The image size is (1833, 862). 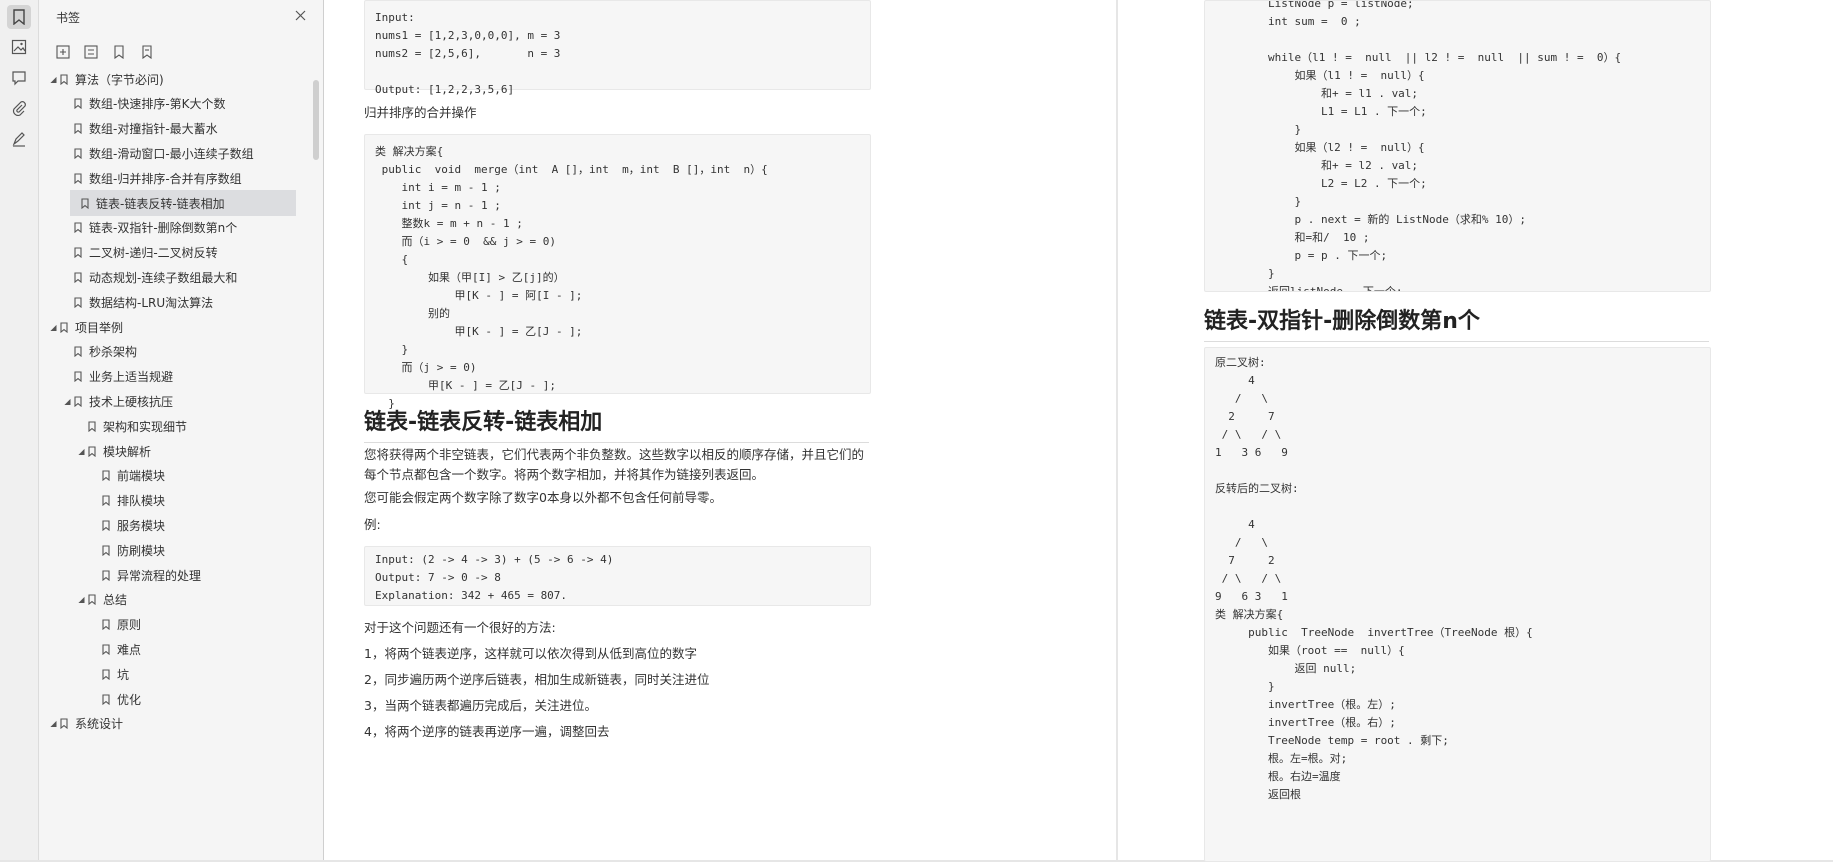 What do you see at coordinates (1456, 322) in the screenshot?
I see `section-heading: 链表-双指针-删除倒数第n个` at bounding box center [1456, 322].